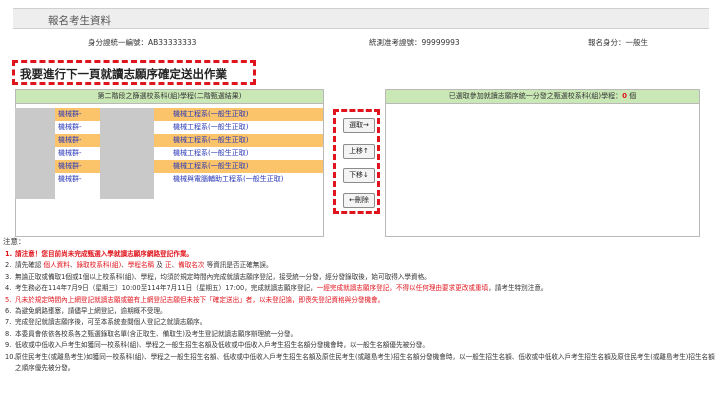  Describe the element at coordinates (99, 254) in the screenshot. I see `note-item: 1. 請注意！您目前尚未完成甄選入學就讀志願序網路登記作業。` at that location.